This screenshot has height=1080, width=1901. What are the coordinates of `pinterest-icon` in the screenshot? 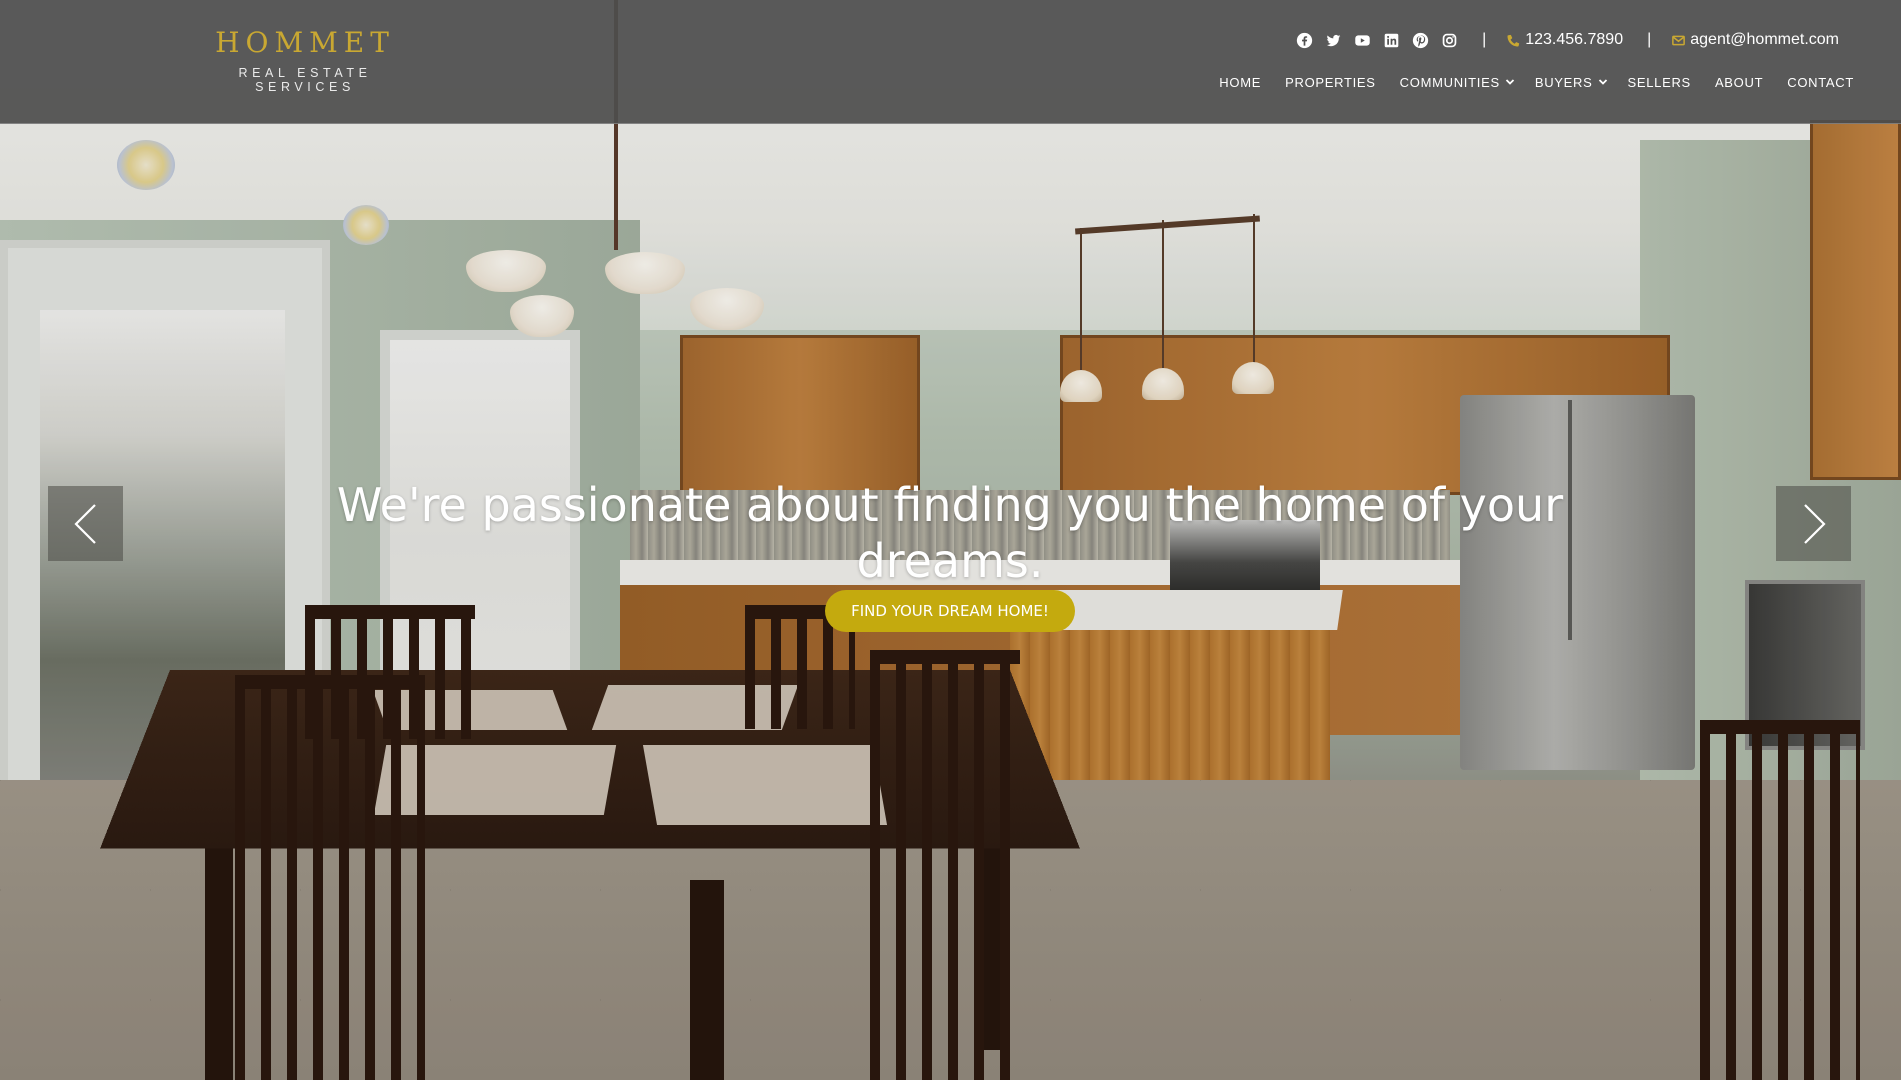 It's located at (1420, 40).